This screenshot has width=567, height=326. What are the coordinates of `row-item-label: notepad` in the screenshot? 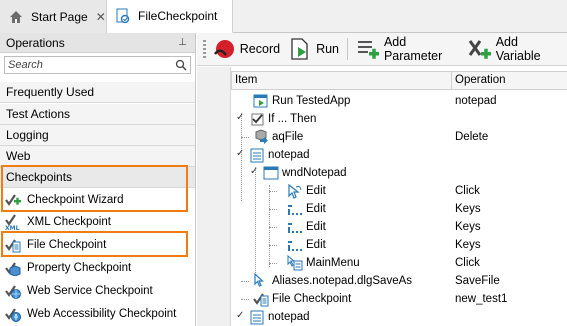 It's located at (289, 155).